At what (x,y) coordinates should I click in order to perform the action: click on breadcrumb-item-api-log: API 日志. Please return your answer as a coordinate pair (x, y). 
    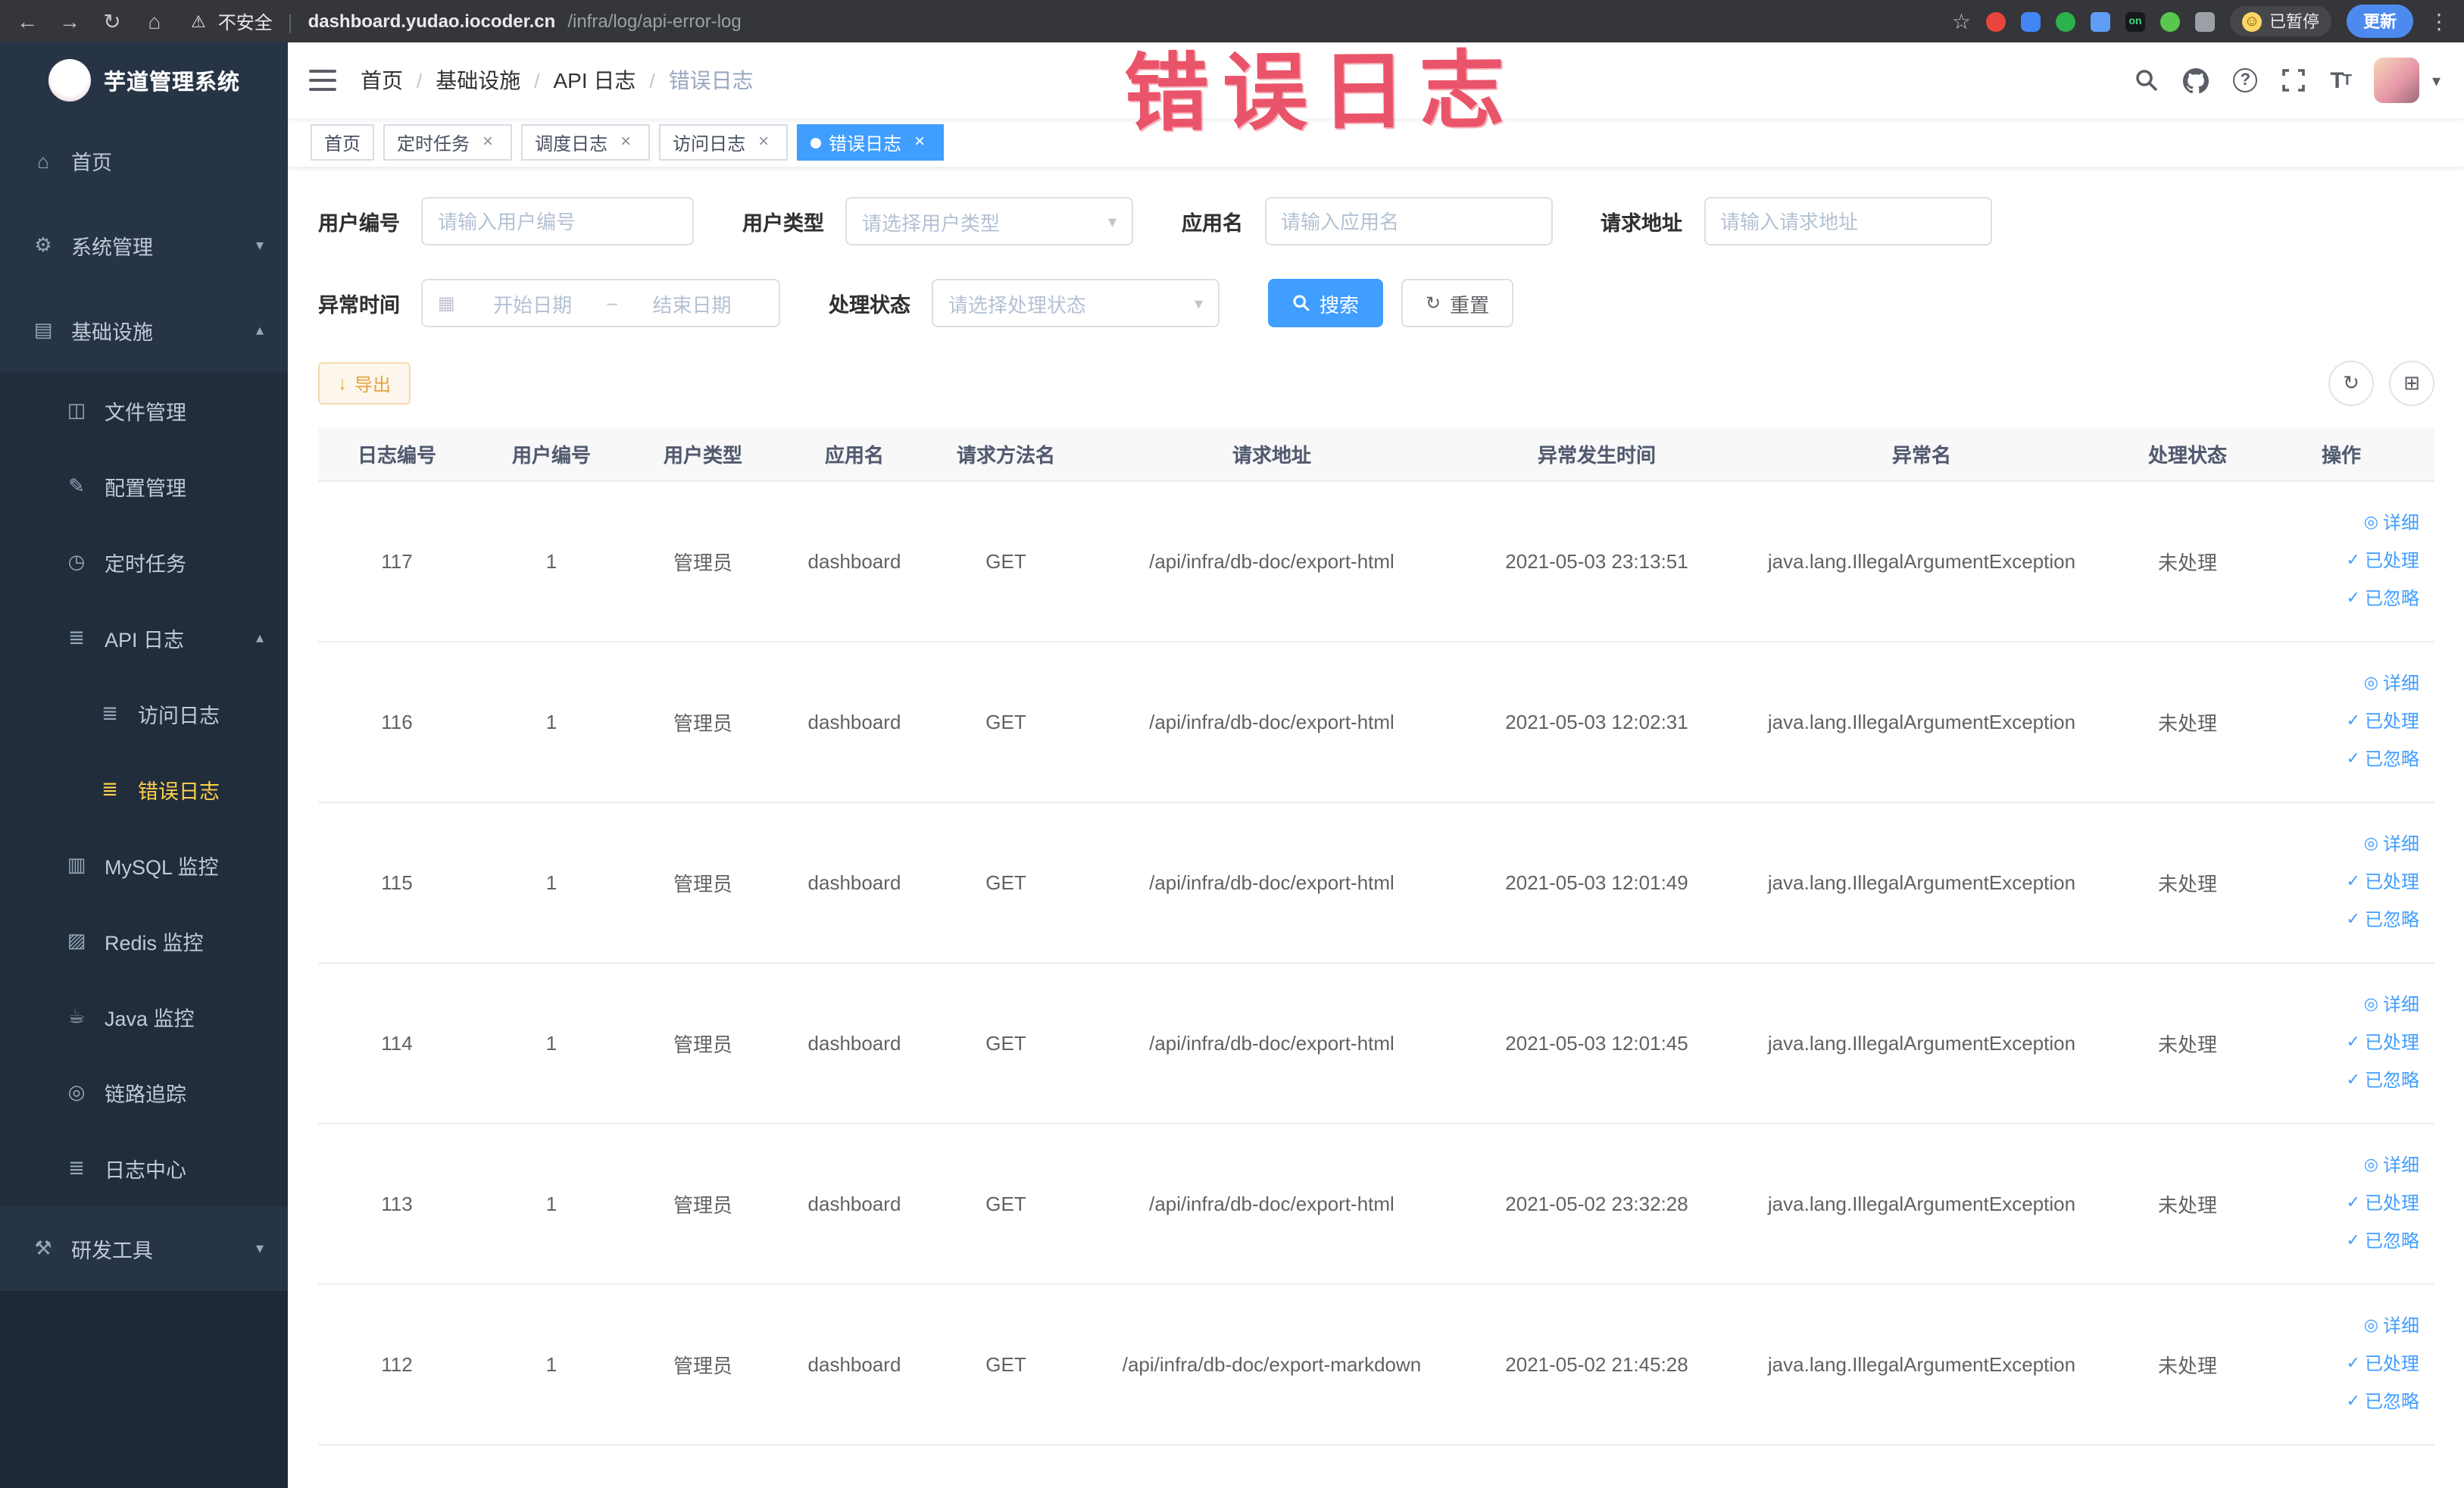
    Looking at the image, I should click on (595, 80).